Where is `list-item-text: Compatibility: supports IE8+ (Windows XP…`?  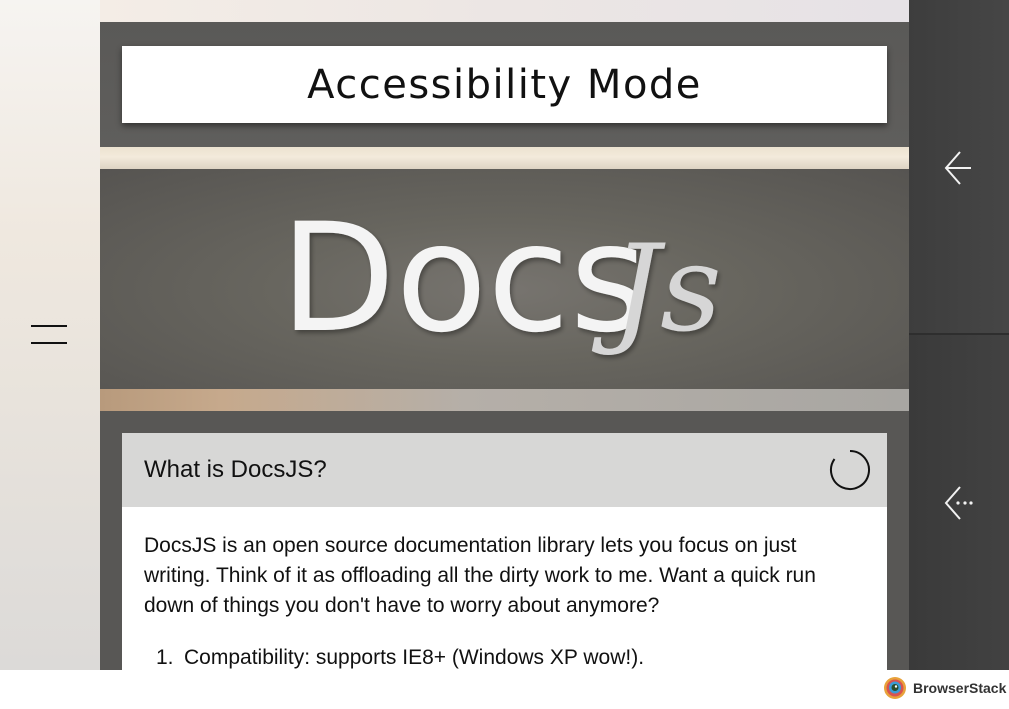 list-item-text: Compatibility: supports IE8+ (Windows XP… is located at coordinates (414, 657).